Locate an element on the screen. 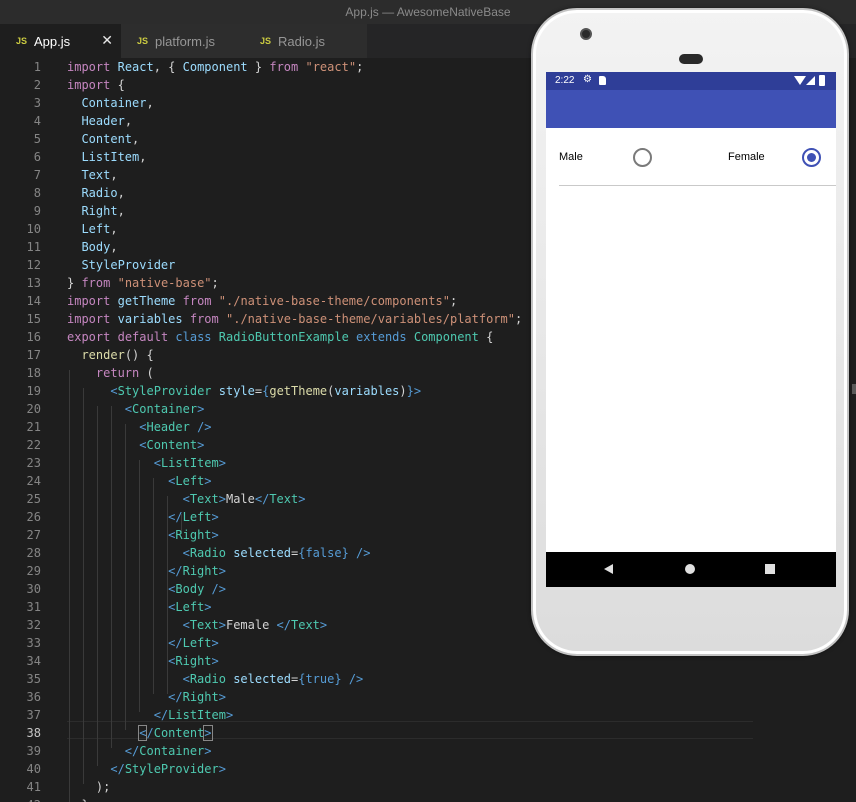  android-nav-bar is located at coordinates (691, 569).